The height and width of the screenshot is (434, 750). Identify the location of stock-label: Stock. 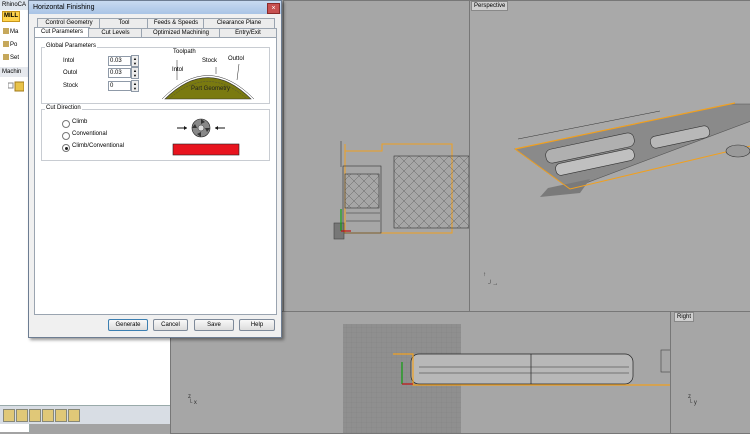
(71, 86).